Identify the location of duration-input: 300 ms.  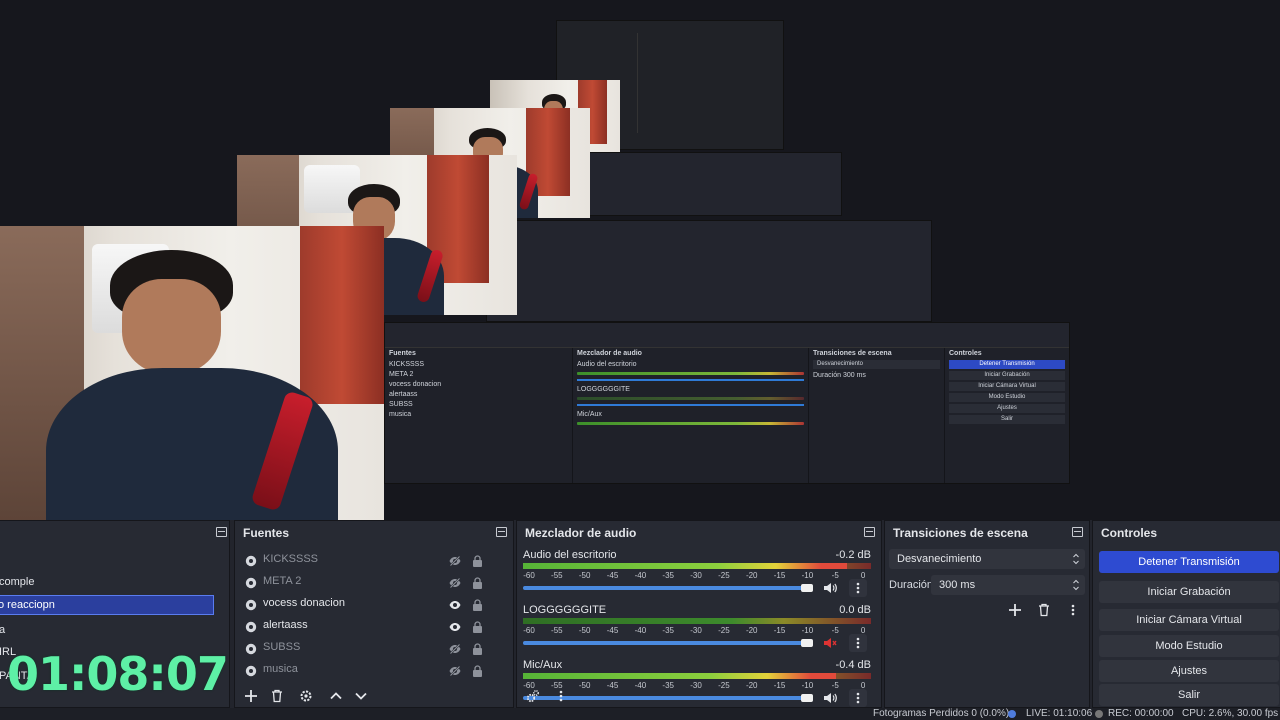
(1008, 585).